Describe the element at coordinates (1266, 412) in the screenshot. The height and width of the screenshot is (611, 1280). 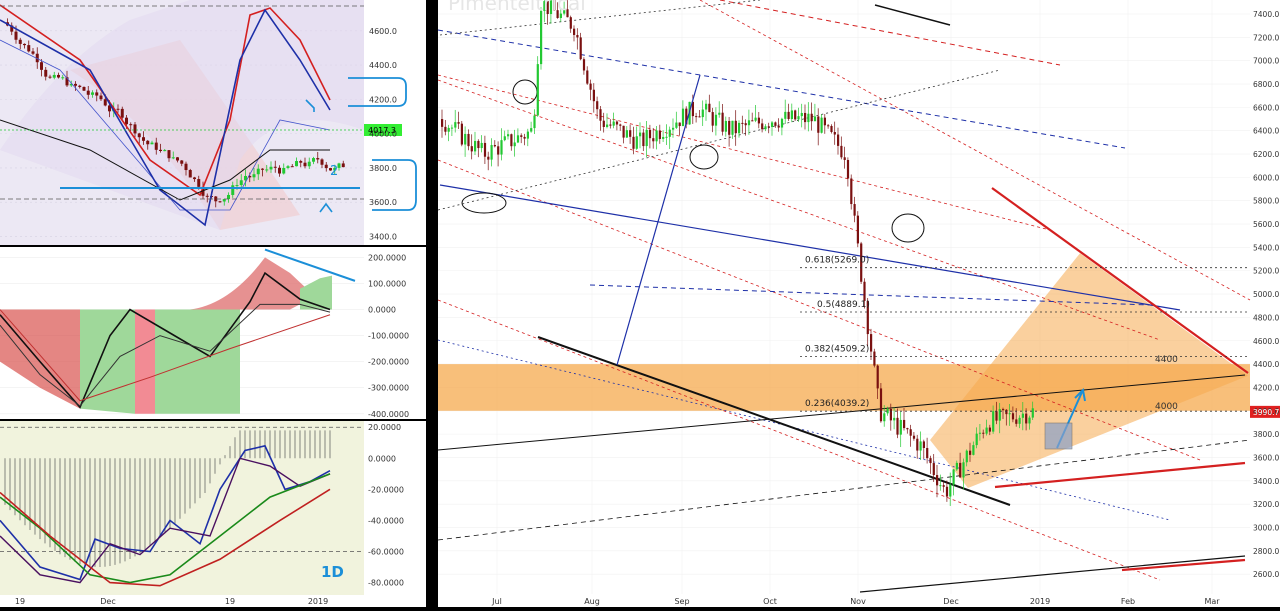
I see `right-last-price-label: 3990.7` at that location.